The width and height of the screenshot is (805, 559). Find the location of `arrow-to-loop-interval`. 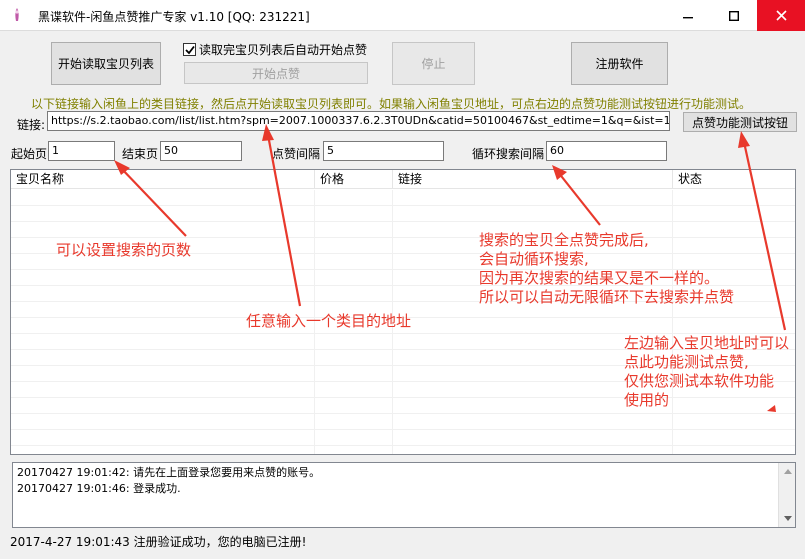

arrow-to-loop-interval is located at coordinates (579, 198).